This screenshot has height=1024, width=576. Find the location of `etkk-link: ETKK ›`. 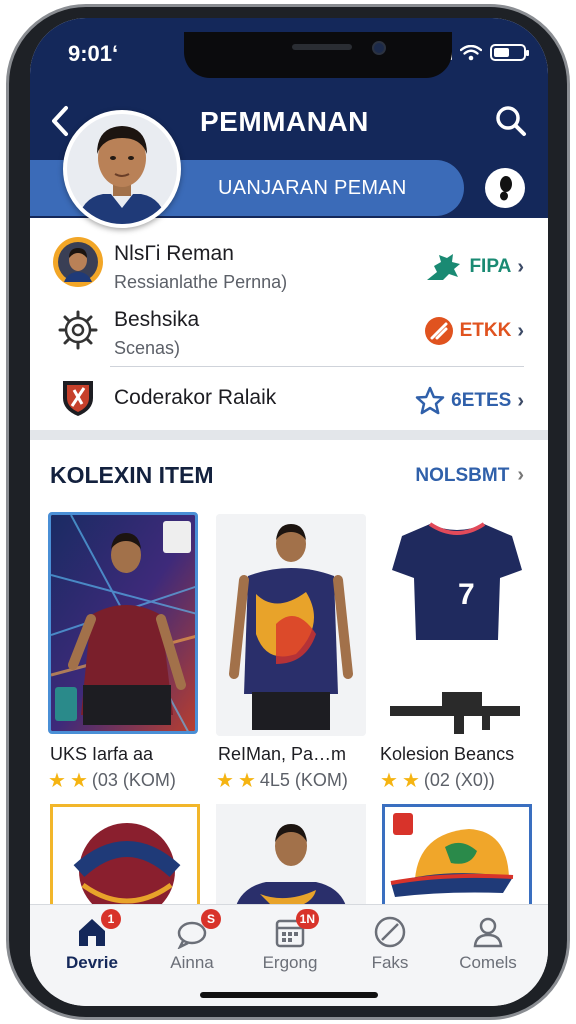

etkk-link: ETKK › is located at coordinates (474, 331).